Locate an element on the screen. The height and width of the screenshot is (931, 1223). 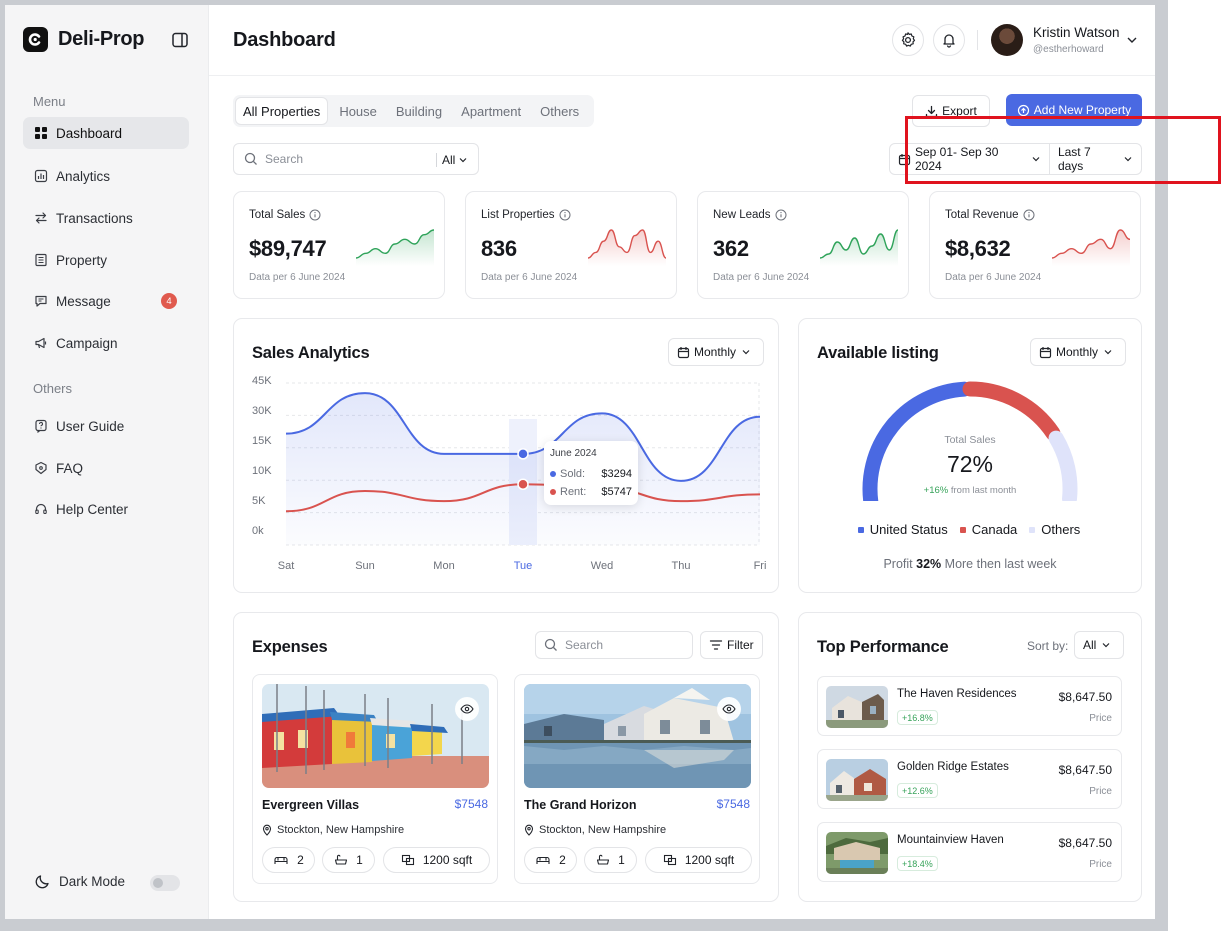
stat-label: Total Sales is located at coordinates (285, 215).